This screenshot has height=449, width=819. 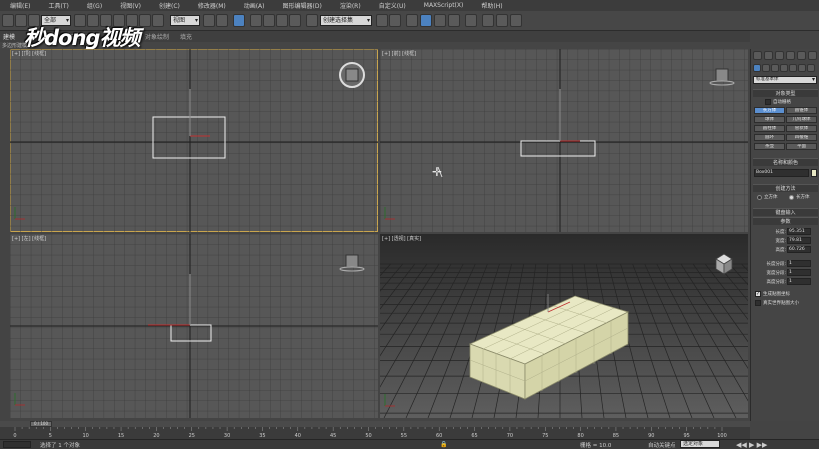 What do you see at coordinates (17, 444) in the screenshot?
I see `maxscript-listener-field` at bounding box center [17, 444].